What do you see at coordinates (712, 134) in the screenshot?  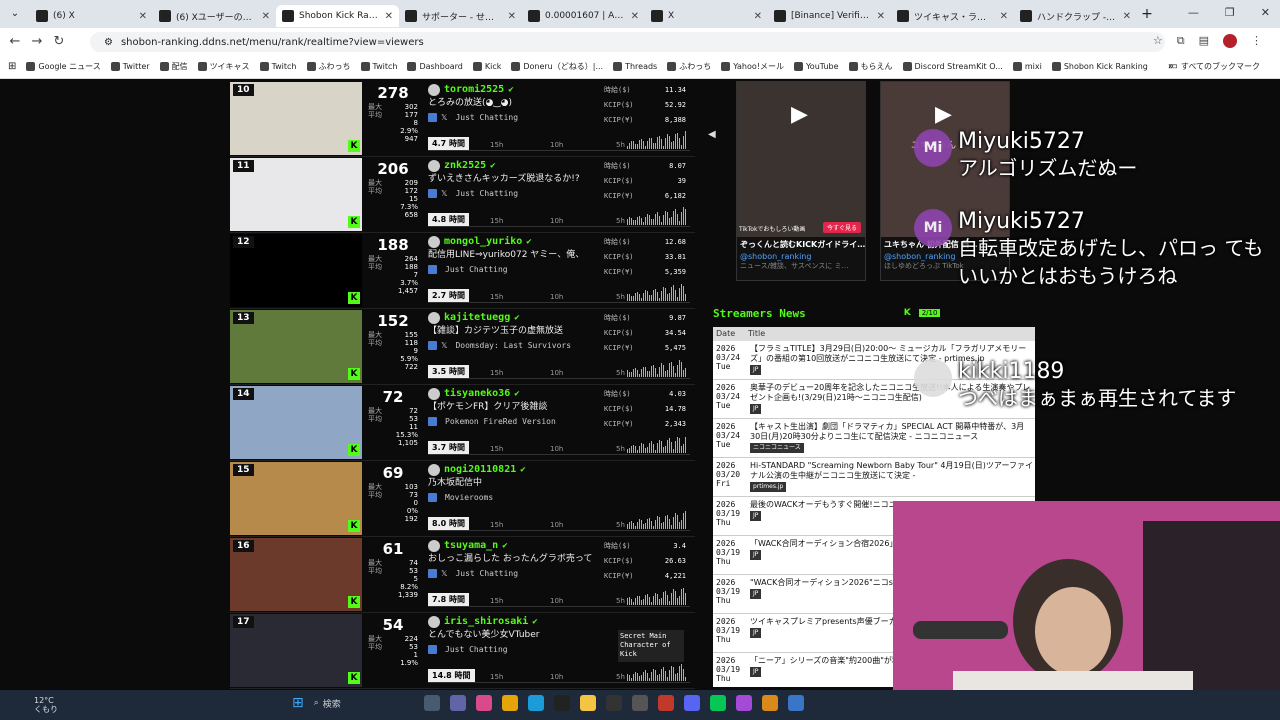 I see `carousel-prev-icon: ◀` at bounding box center [712, 134].